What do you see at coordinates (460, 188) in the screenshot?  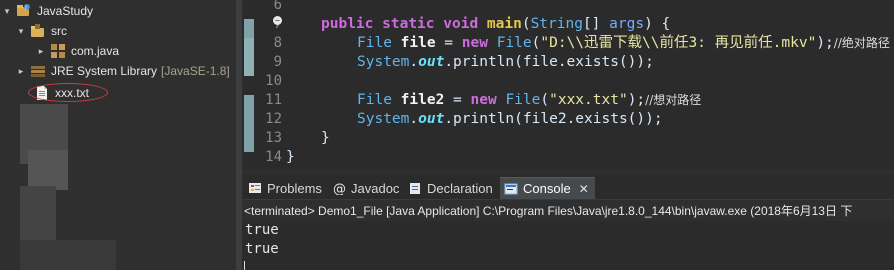 I see `tab-label: Declaration` at bounding box center [460, 188].